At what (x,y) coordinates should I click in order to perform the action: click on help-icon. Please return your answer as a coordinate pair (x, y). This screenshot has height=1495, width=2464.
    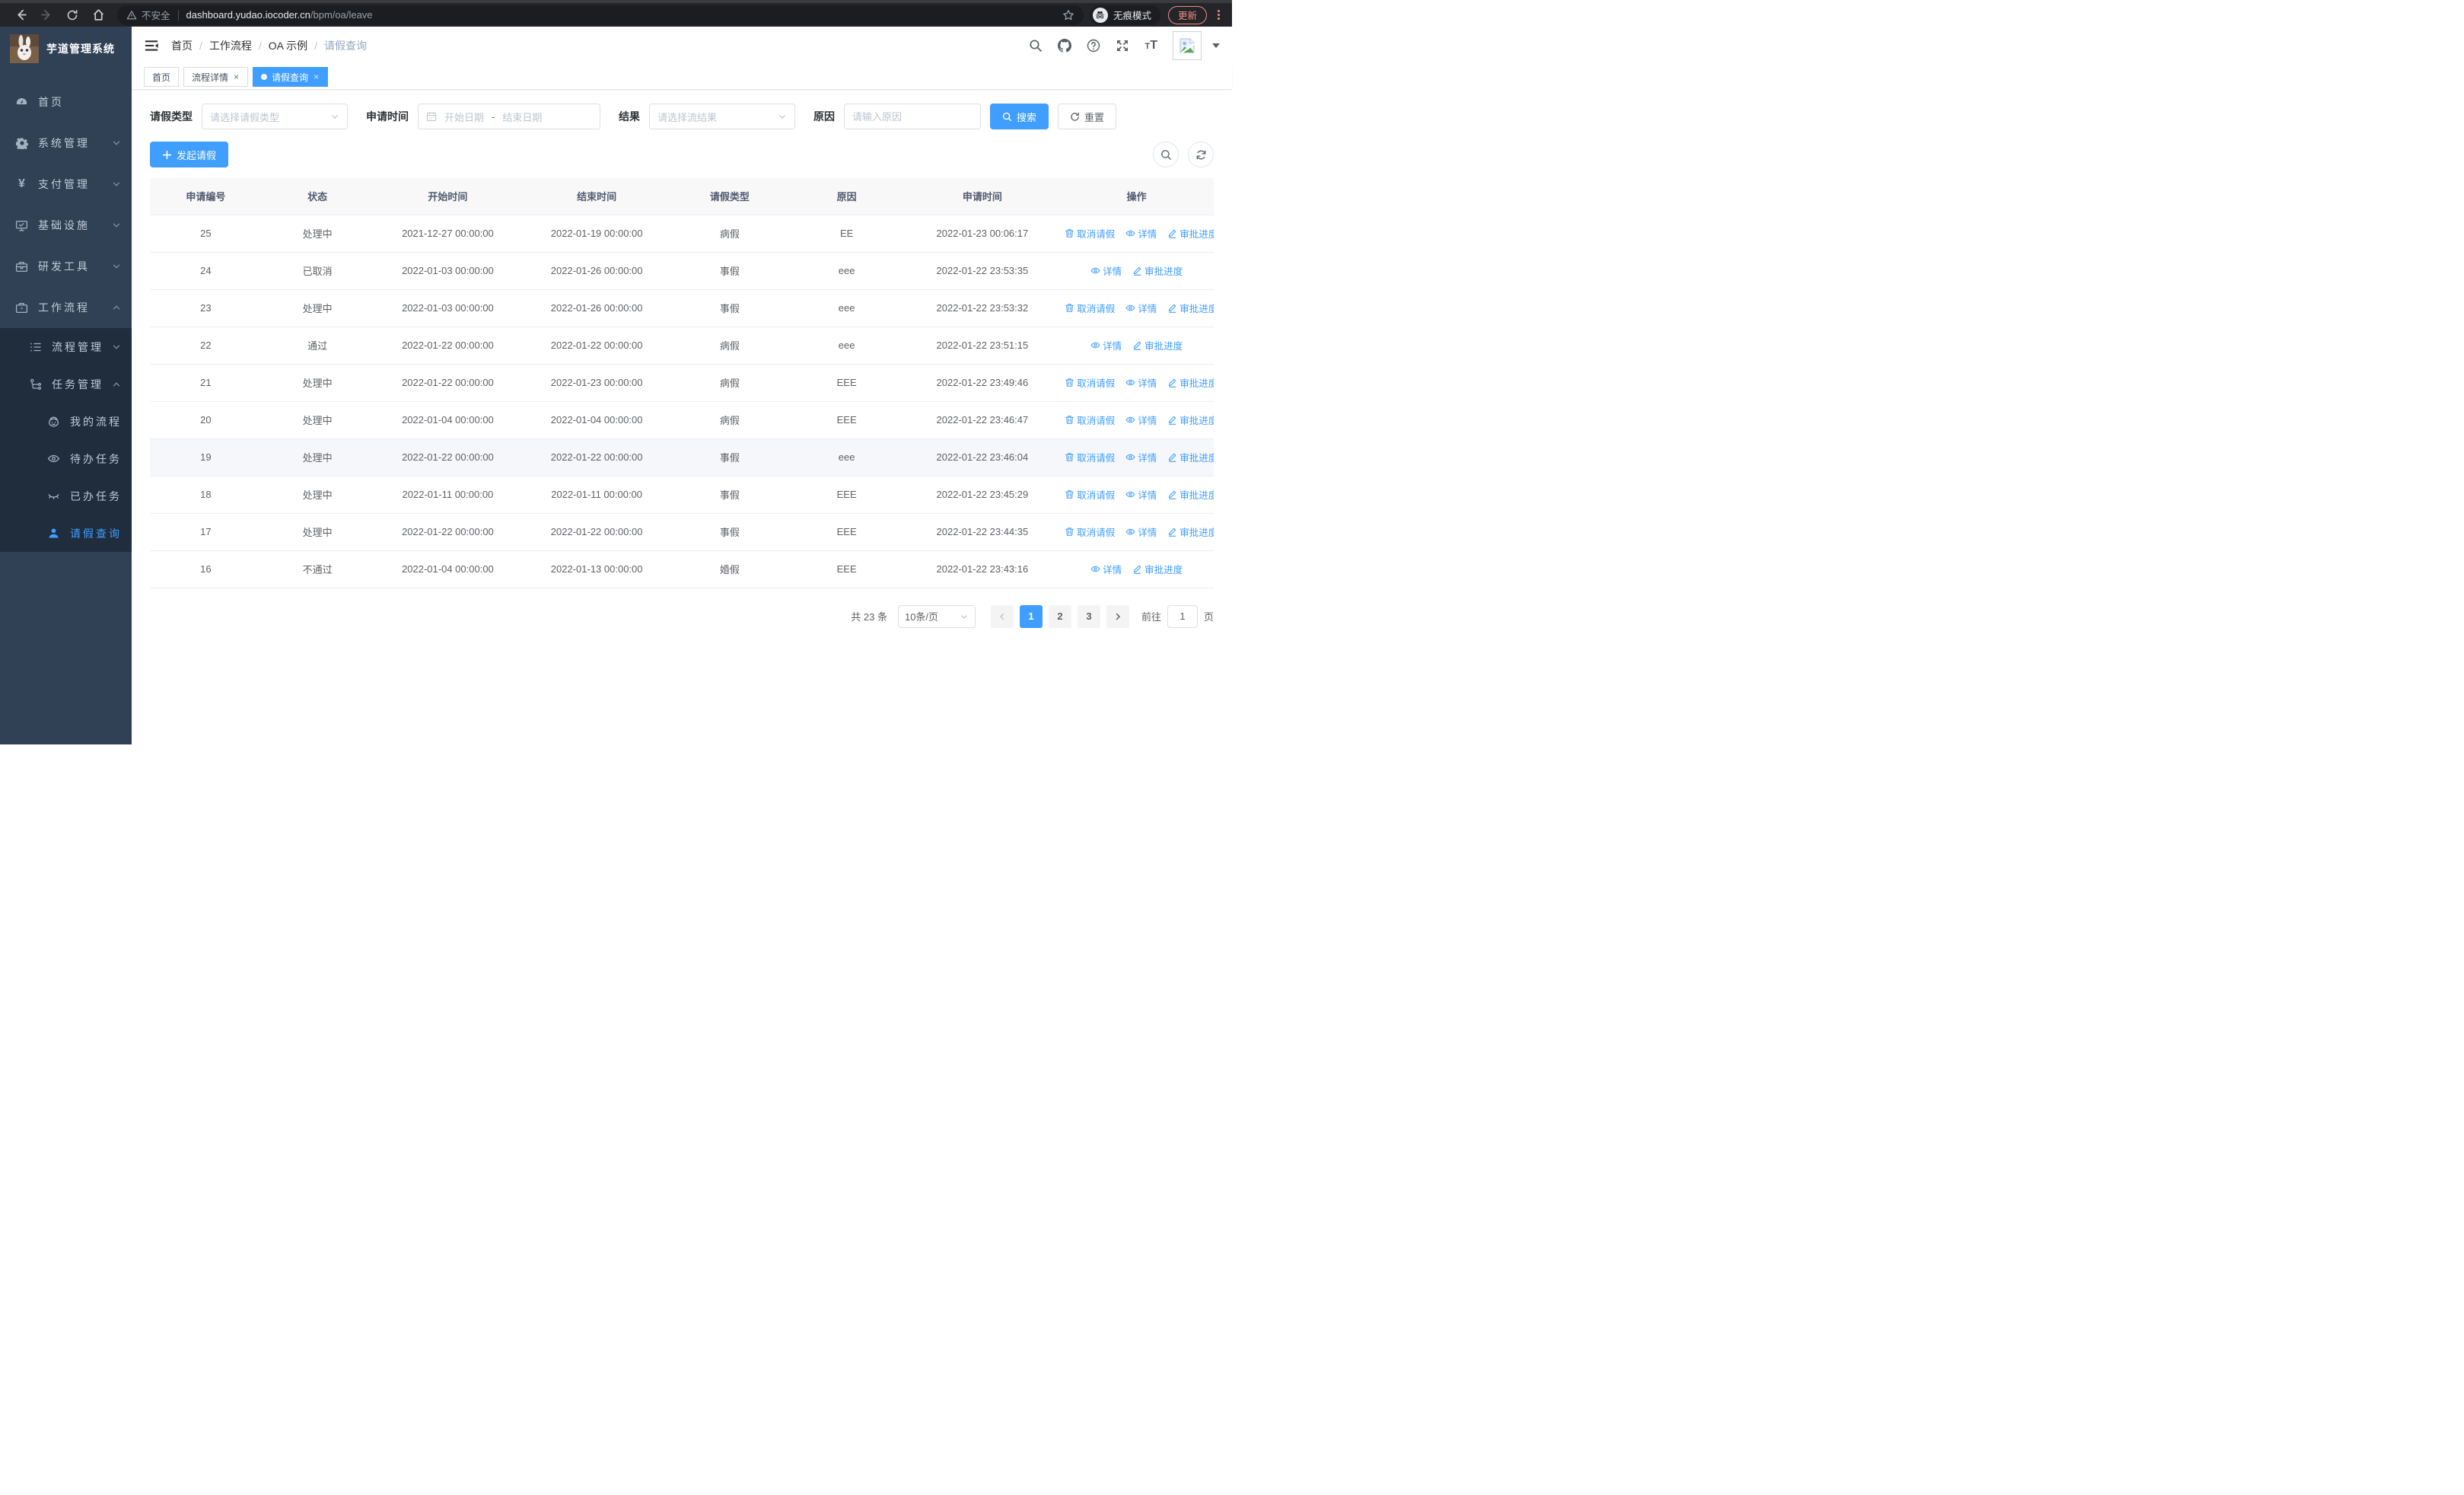
    Looking at the image, I should click on (1093, 46).